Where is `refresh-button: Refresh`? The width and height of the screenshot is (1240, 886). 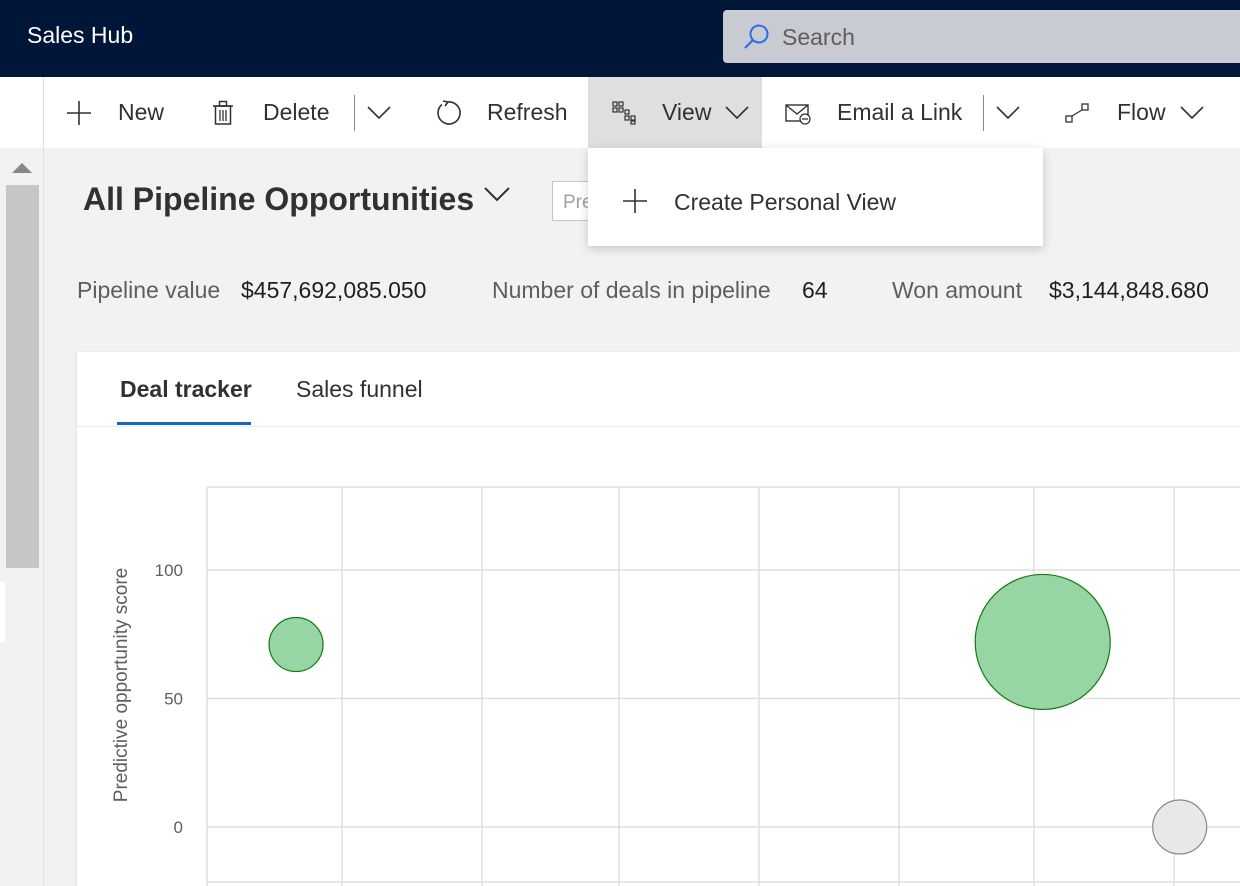 refresh-button: Refresh is located at coordinates (501, 112).